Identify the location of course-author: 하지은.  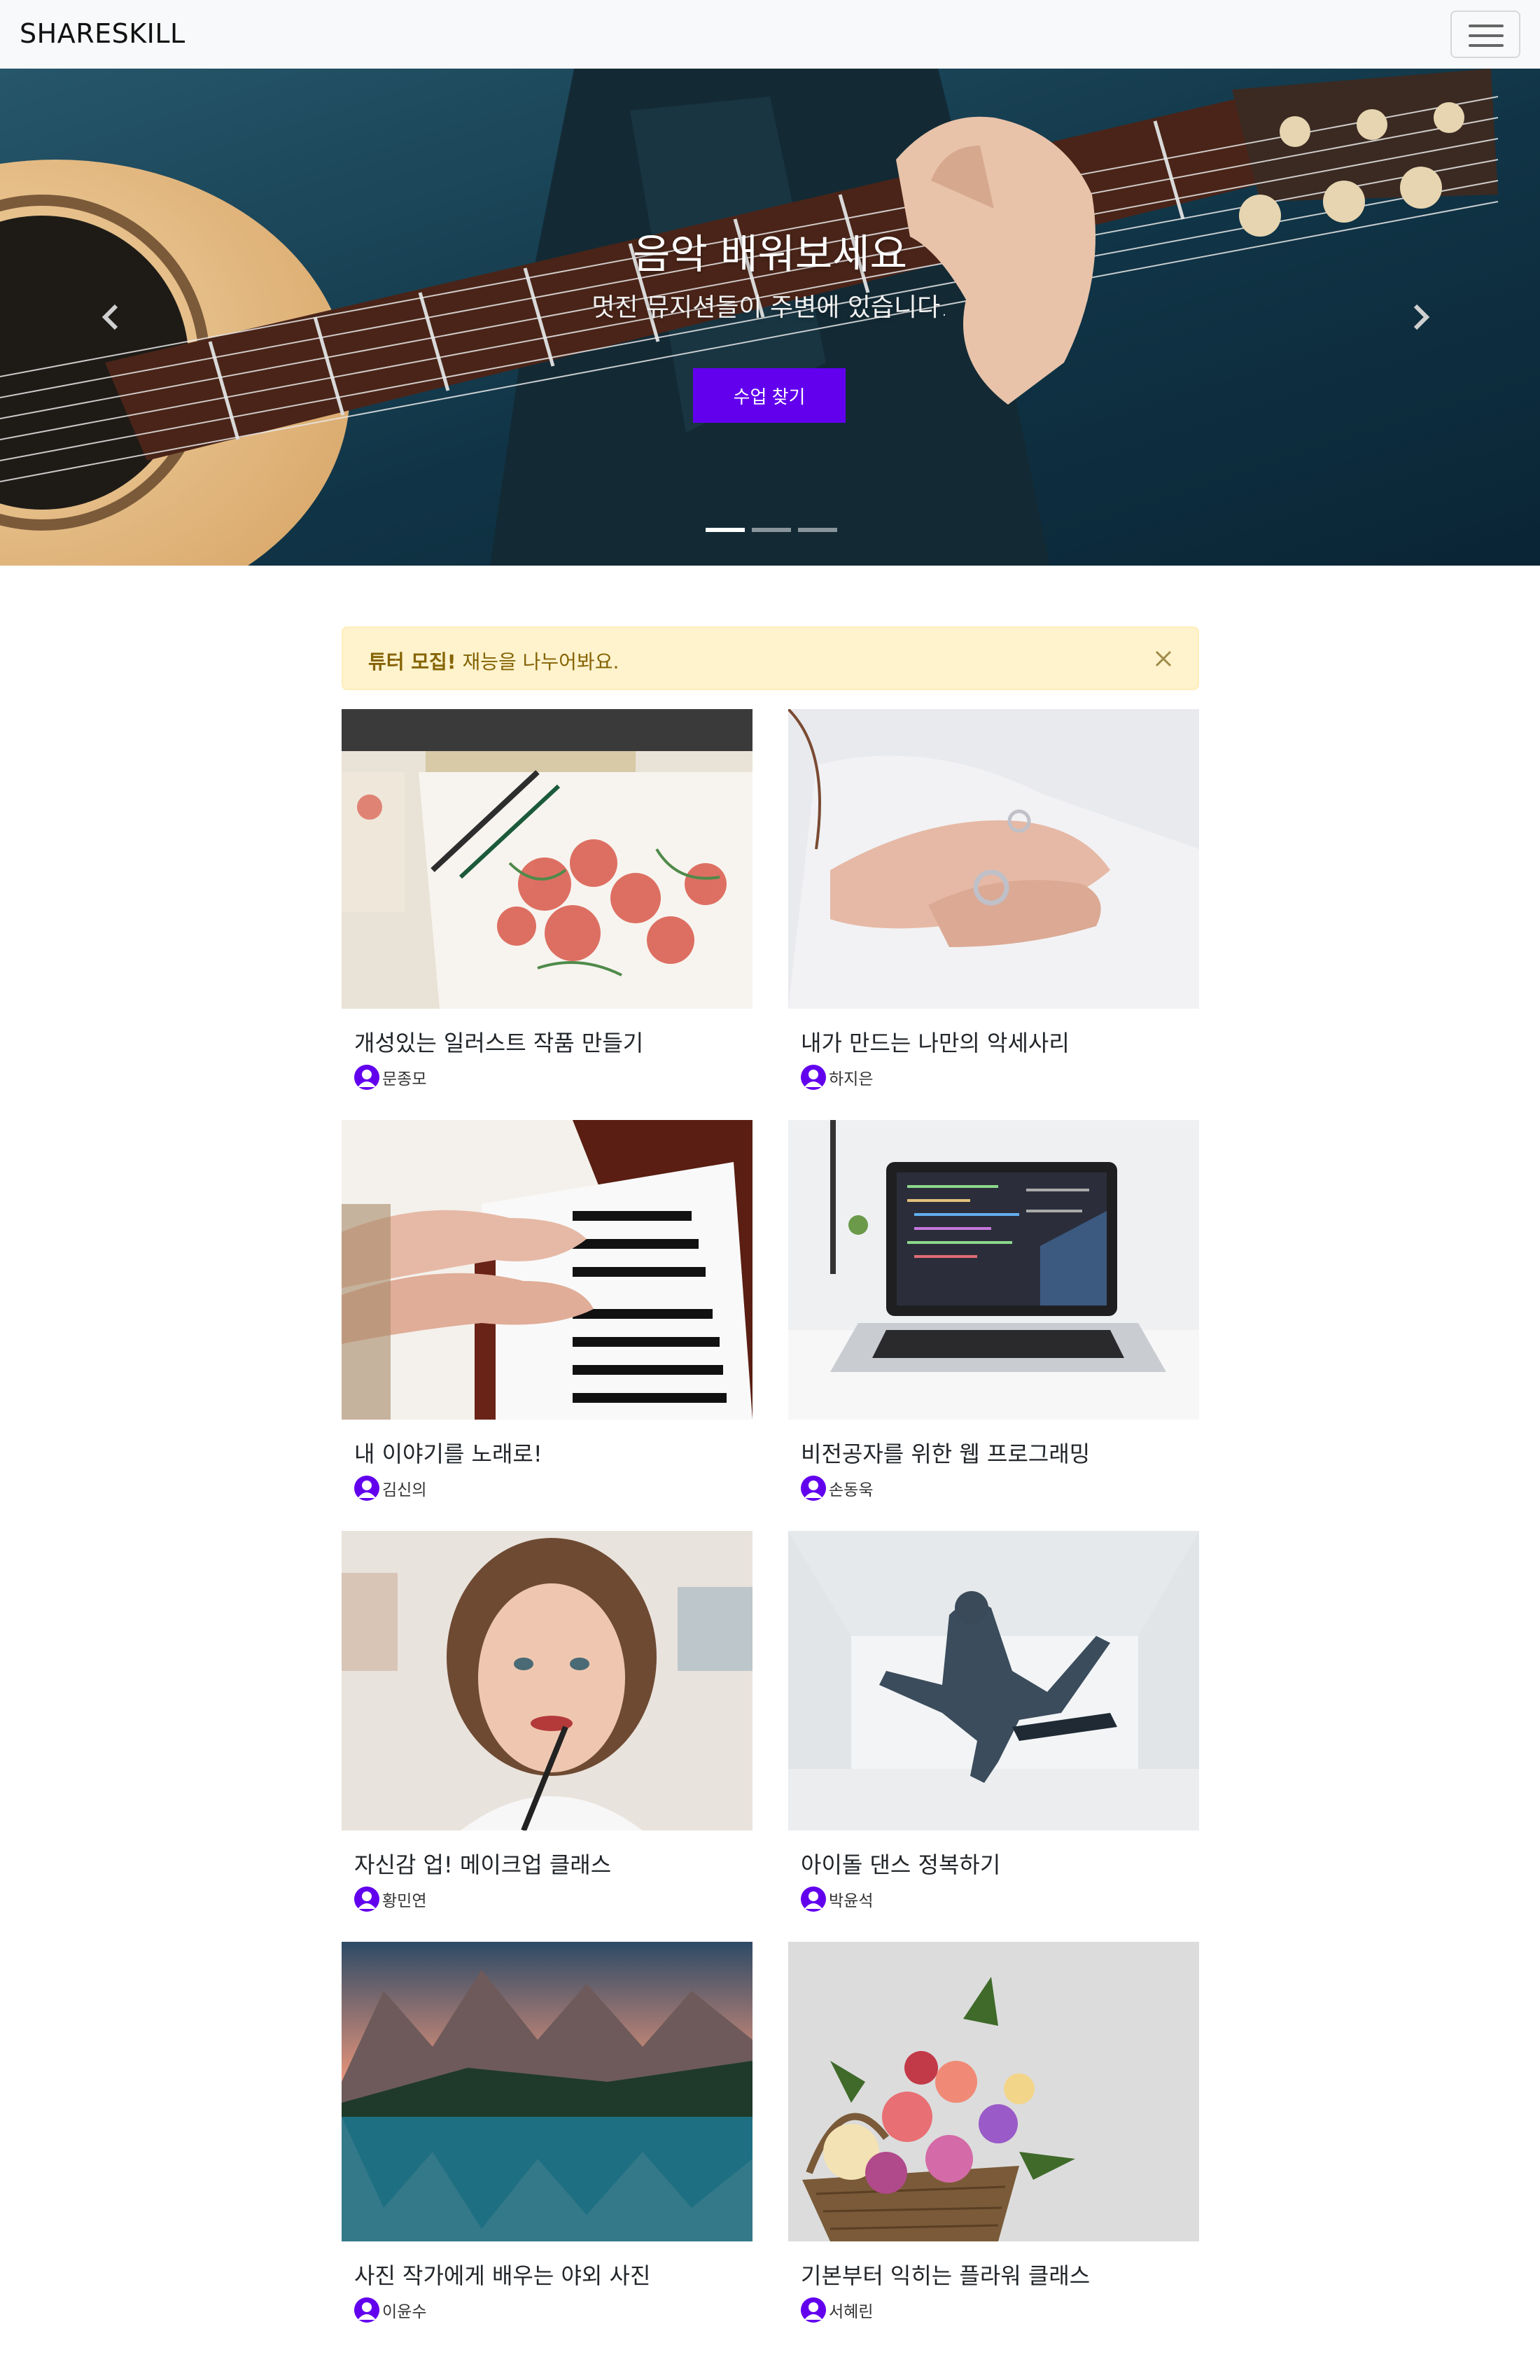
(837, 1077).